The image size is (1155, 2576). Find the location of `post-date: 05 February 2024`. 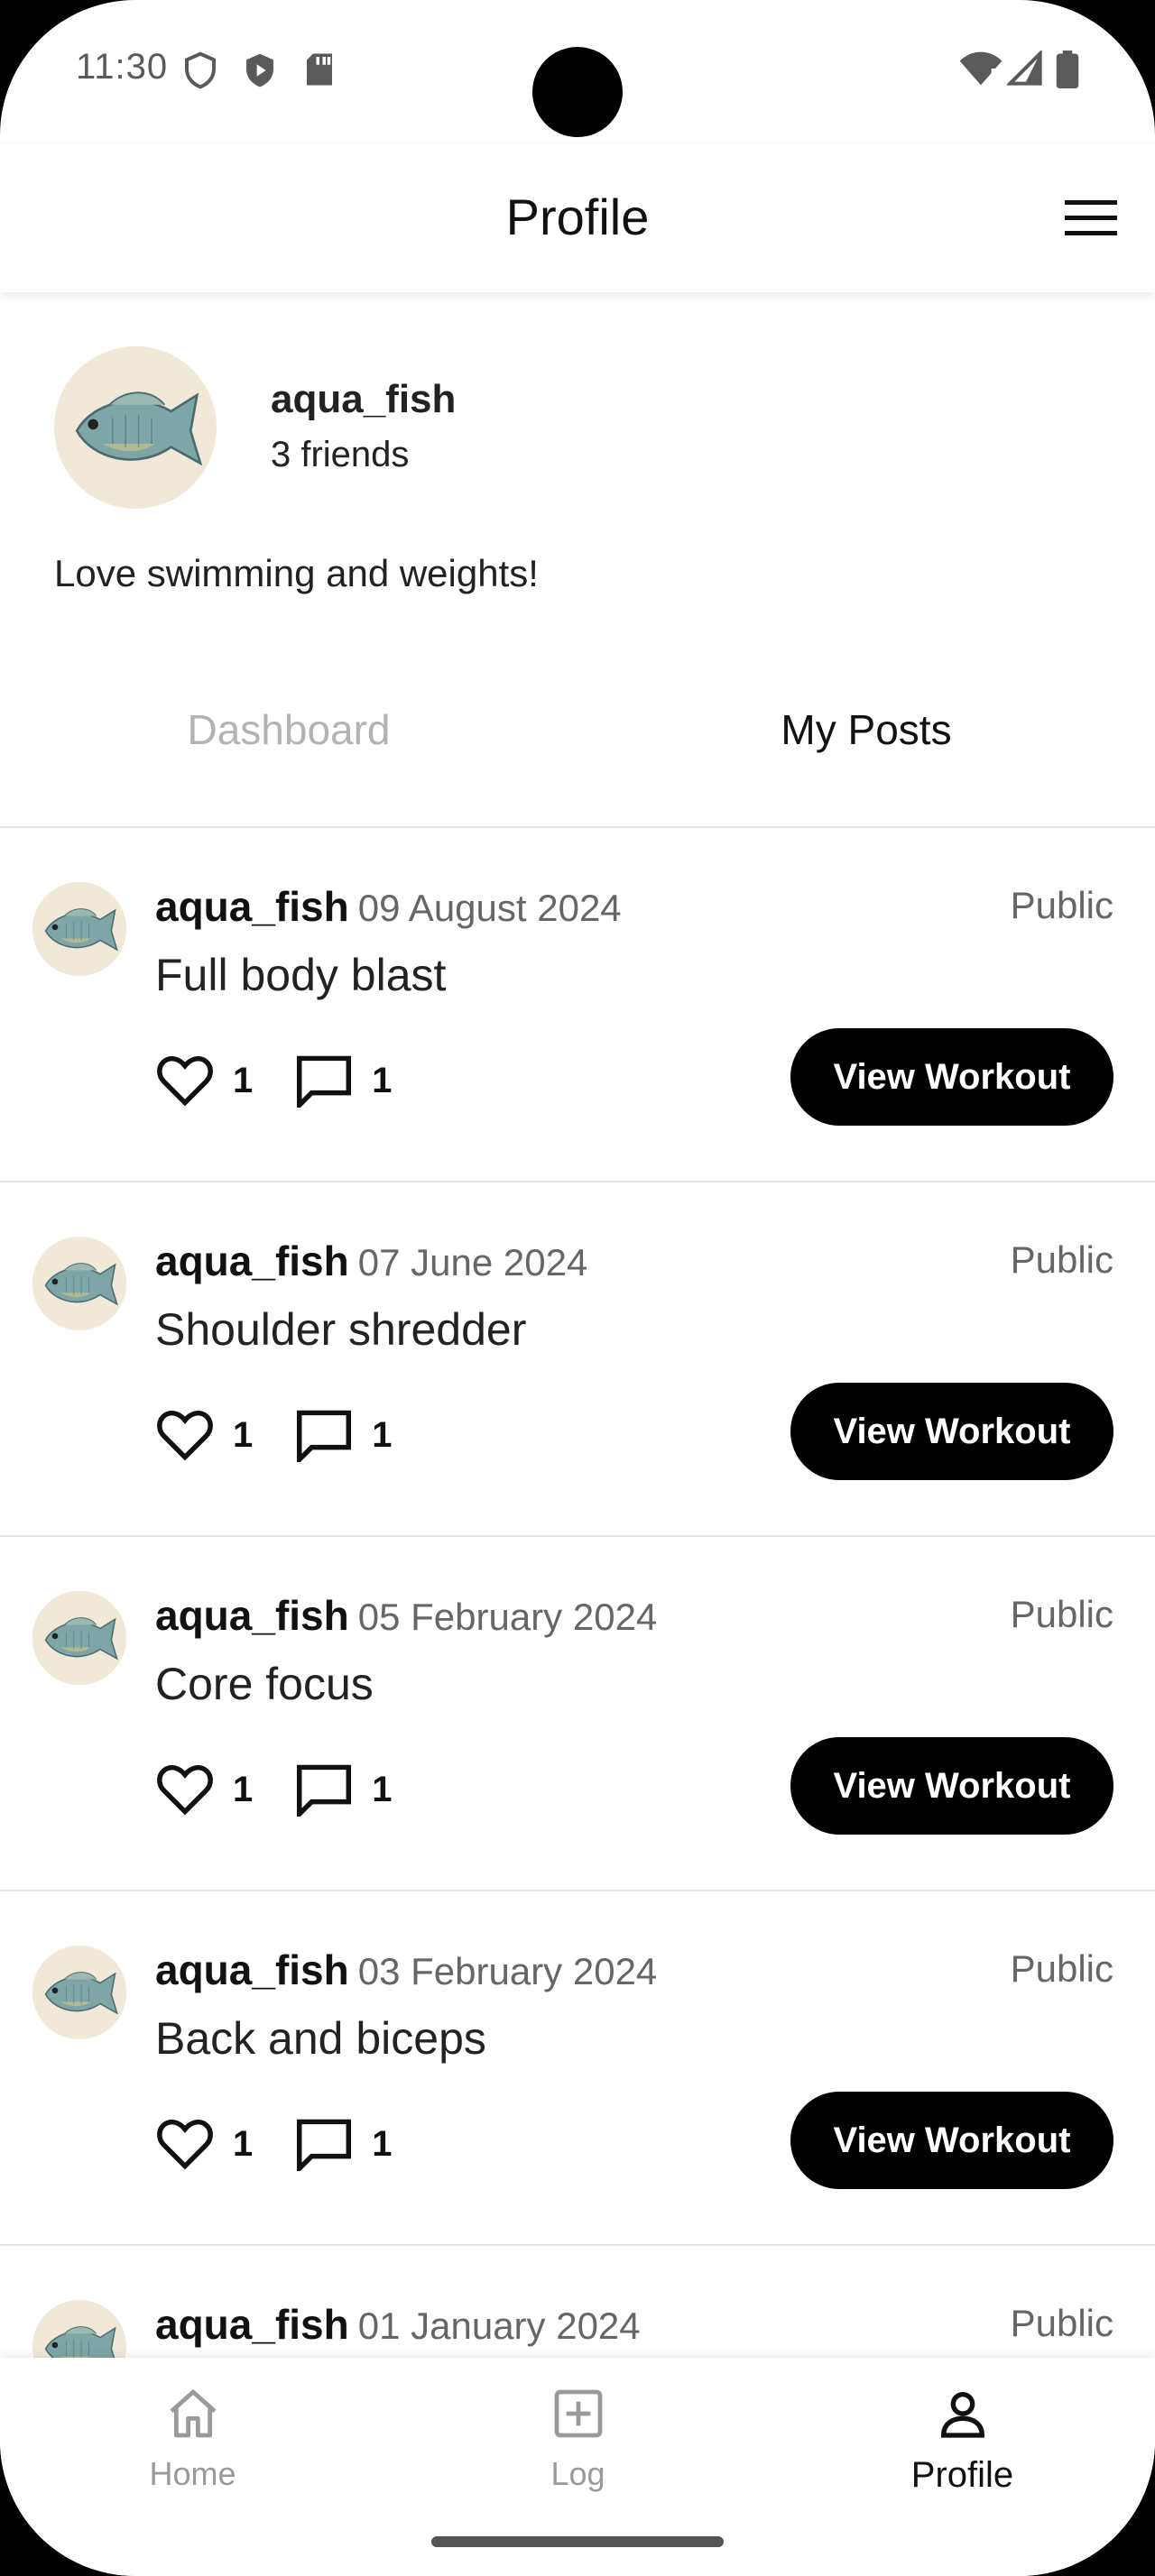

post-date: 05 February 2024 is located at coordinates (507, 1617).